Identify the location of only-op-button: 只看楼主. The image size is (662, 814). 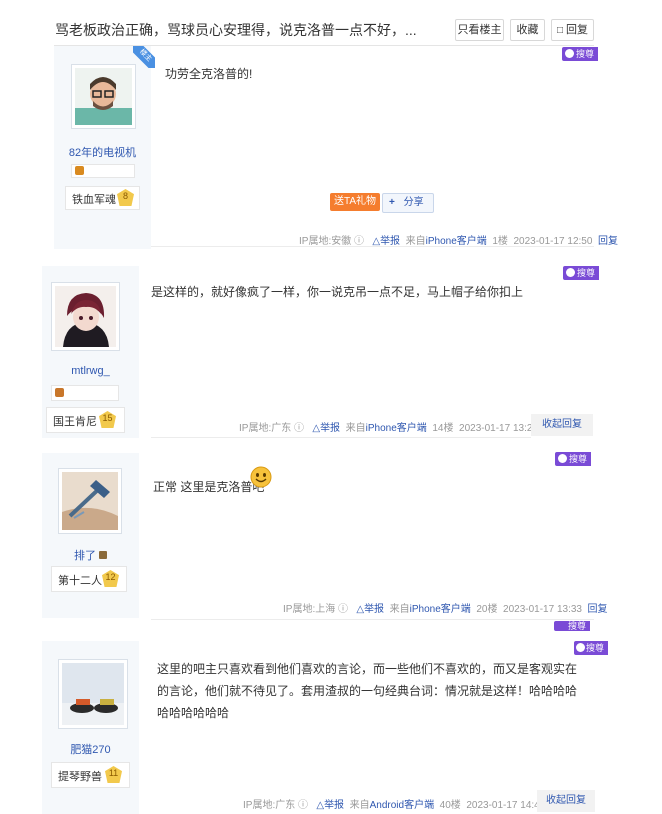
(479, 30).